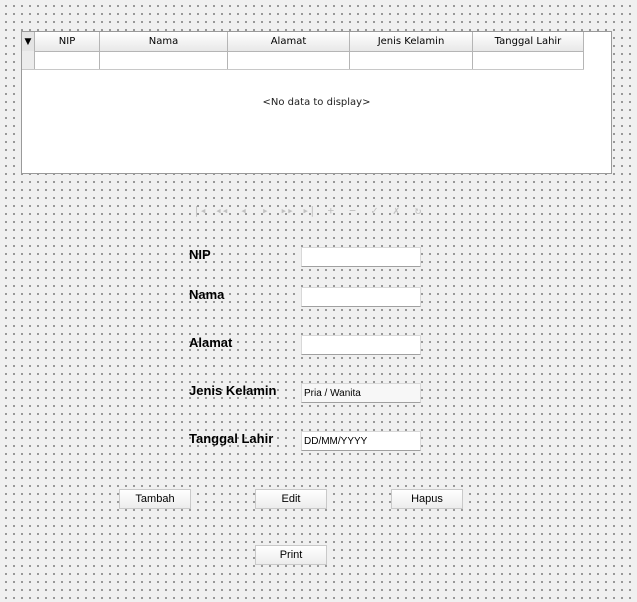  I want to click on prev-record-icon: ◂, so click(244, 210).